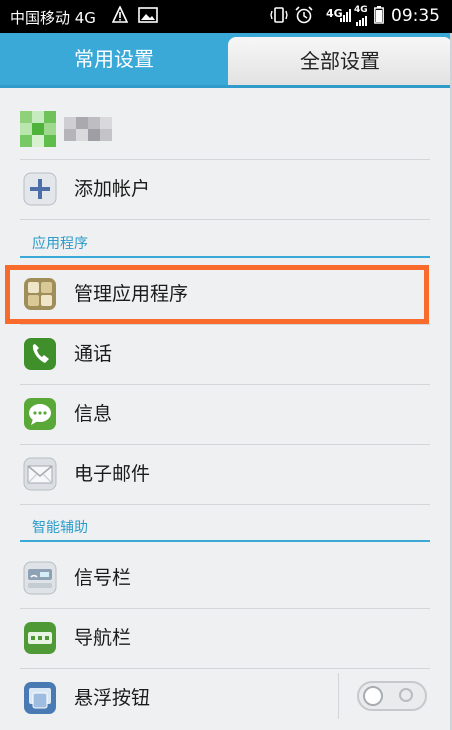  Describe the element at coordinates (345, 15) in the screenshot. I see `signal-1-icon` at that location.